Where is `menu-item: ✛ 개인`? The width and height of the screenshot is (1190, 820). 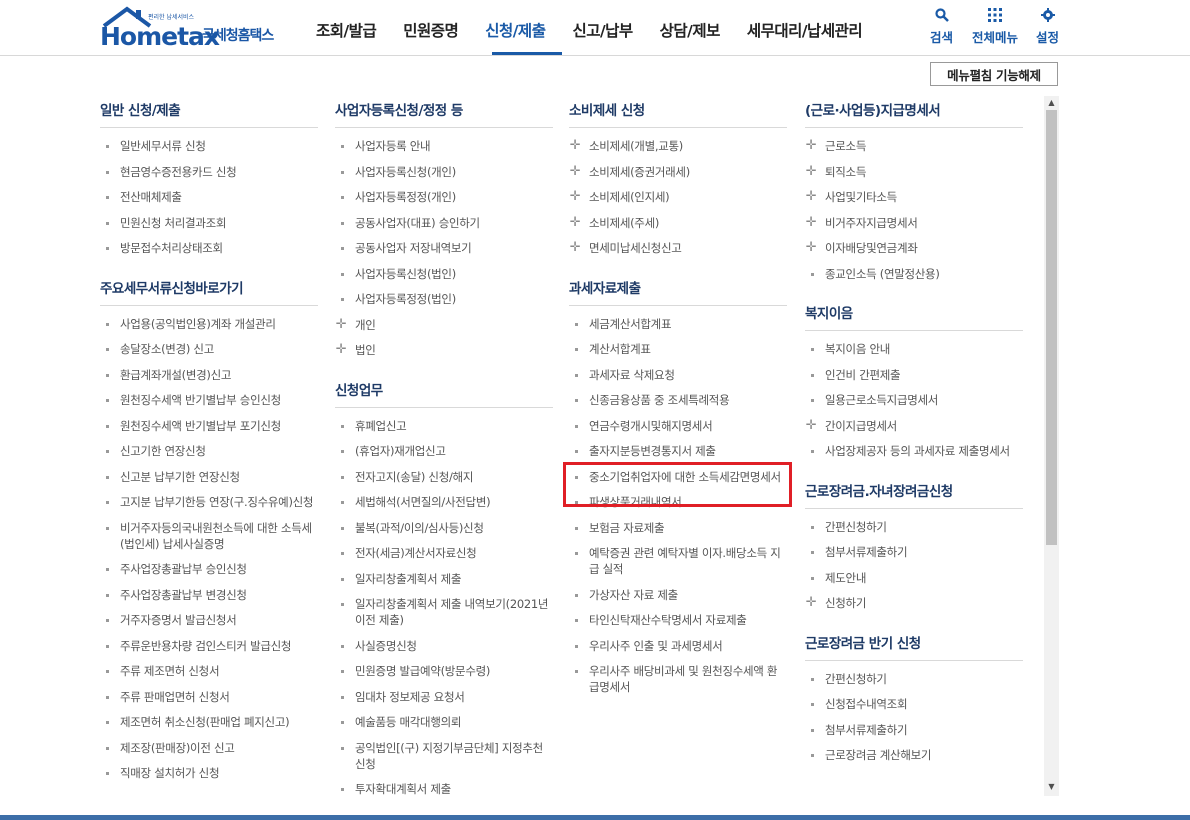
menu-item: ✛ 개인 is located at coordinates (444, 325).